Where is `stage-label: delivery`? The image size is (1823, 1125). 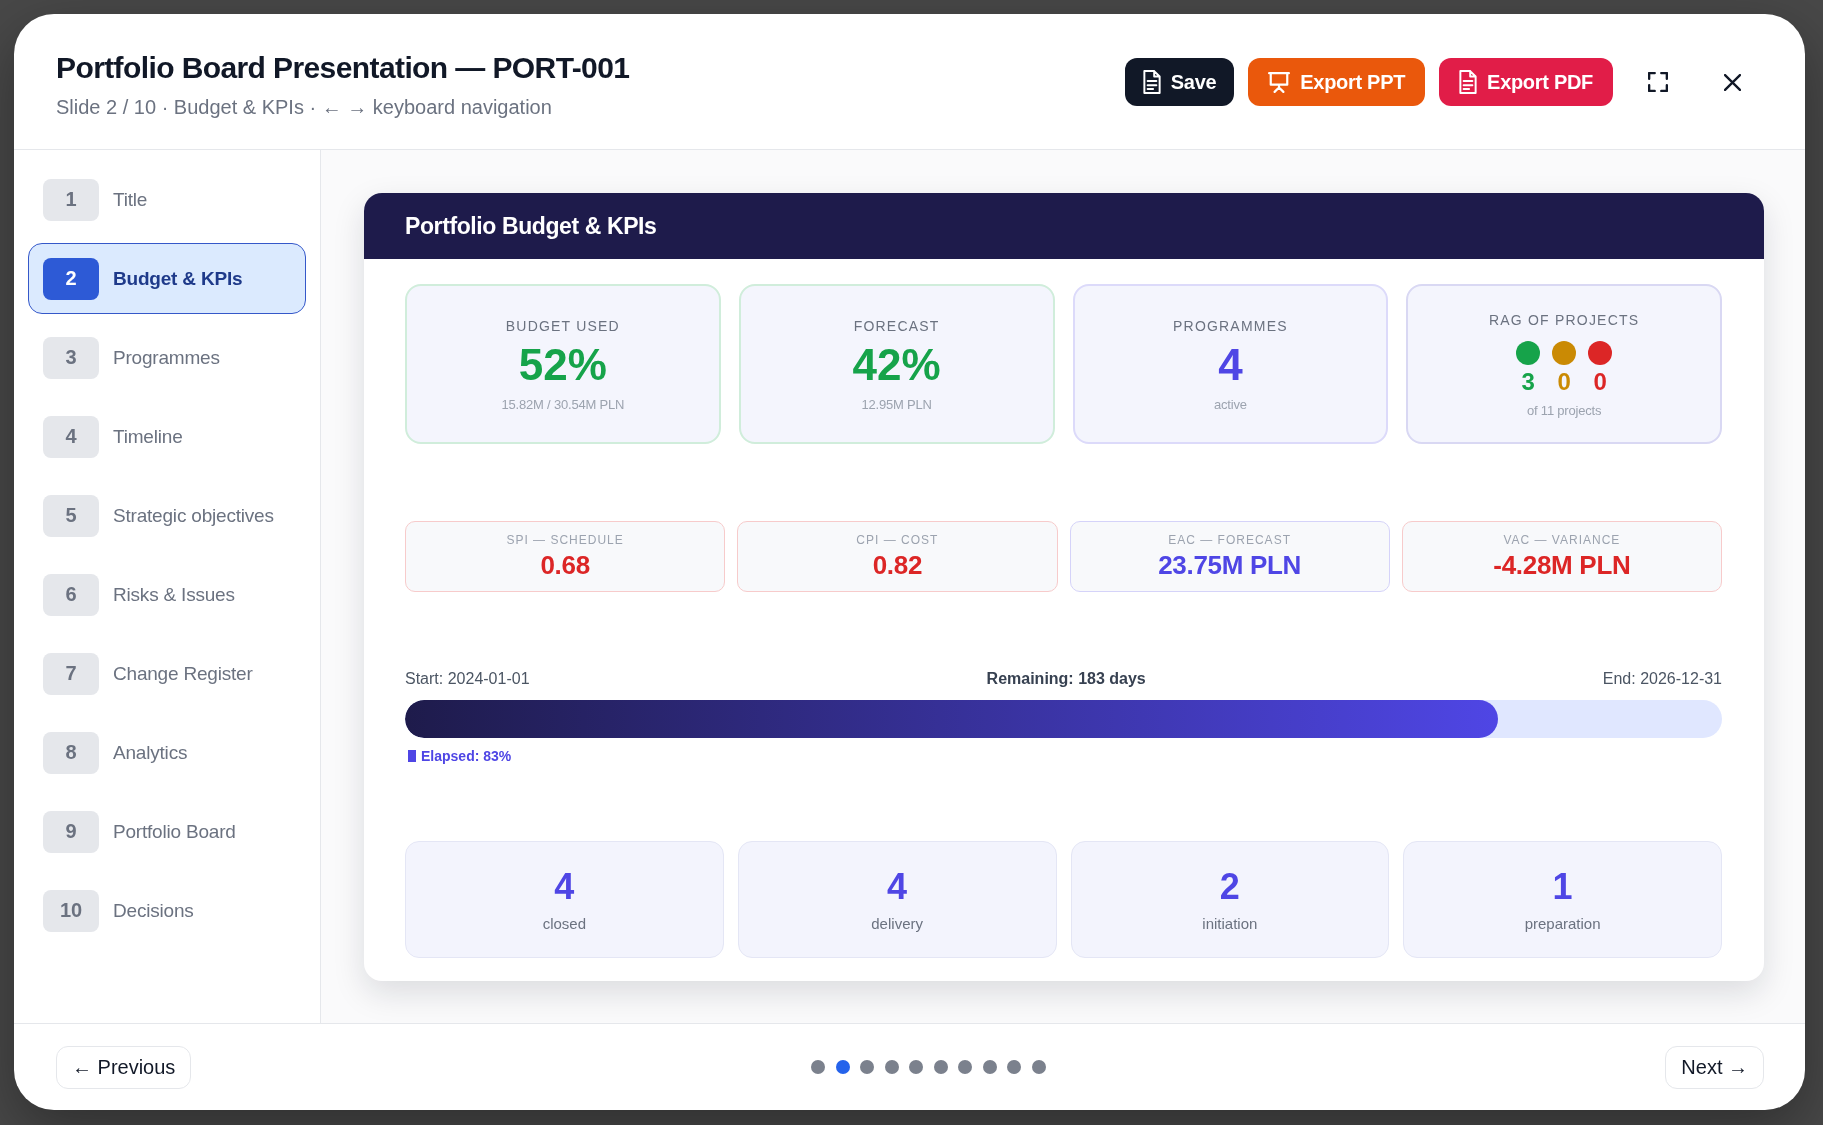
stage-label: delivery is located at coordinates (897, 923).